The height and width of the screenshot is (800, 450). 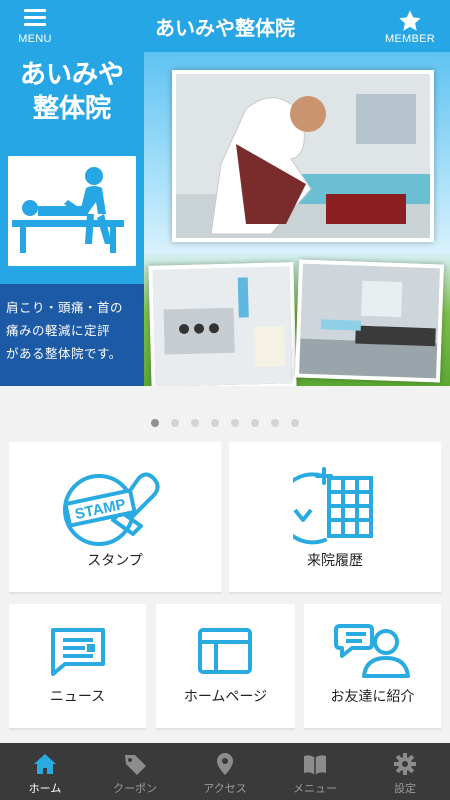 What do you see at coordinates (64, 353) in the screenshot?
I see `hero-caption-line3: がある整体院です。` at bounding box center [64, 353].